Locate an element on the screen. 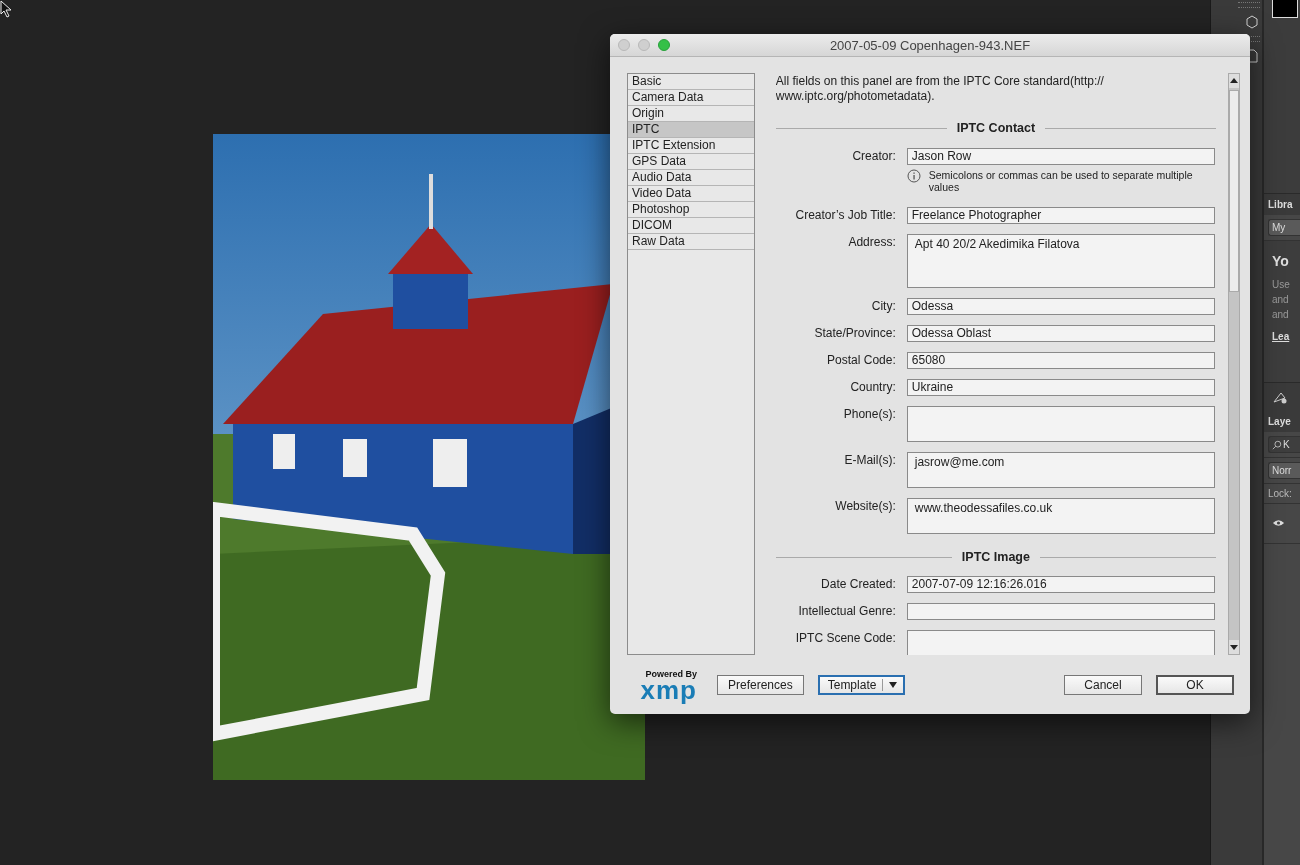 The image size is (1300, 865). category-item: Basic is located at coordinates (691, 82).